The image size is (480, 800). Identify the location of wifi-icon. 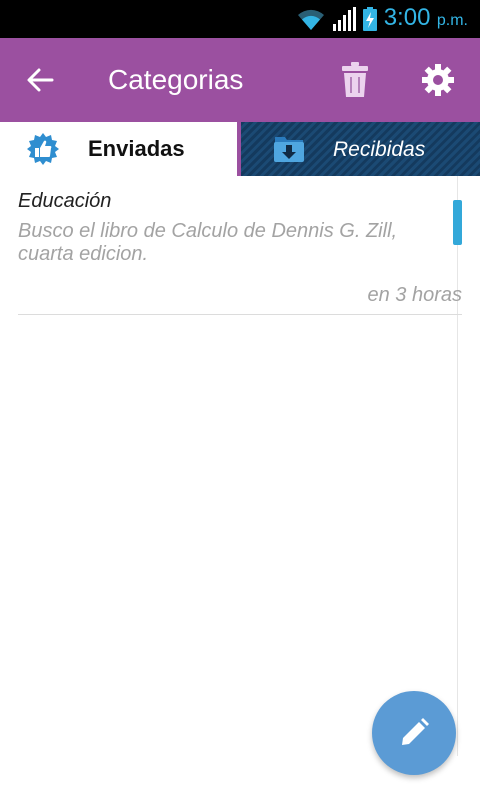
(310, 19).